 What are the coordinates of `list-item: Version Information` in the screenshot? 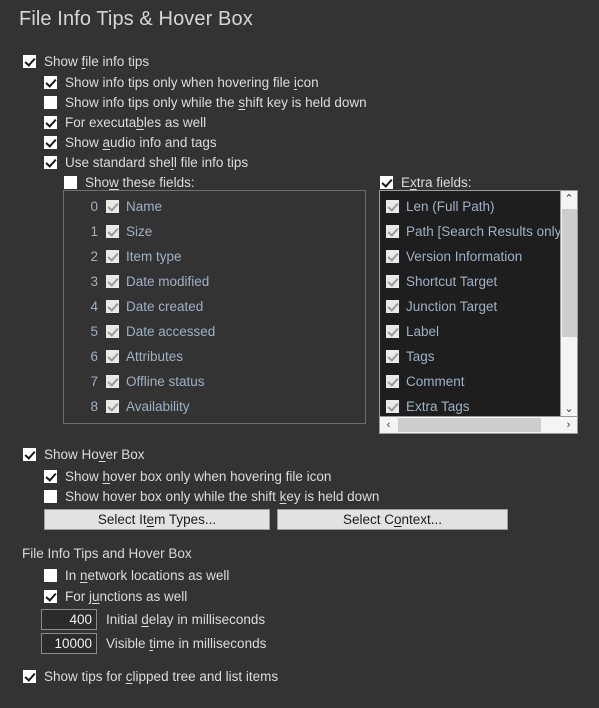 It's located at (466, 256).